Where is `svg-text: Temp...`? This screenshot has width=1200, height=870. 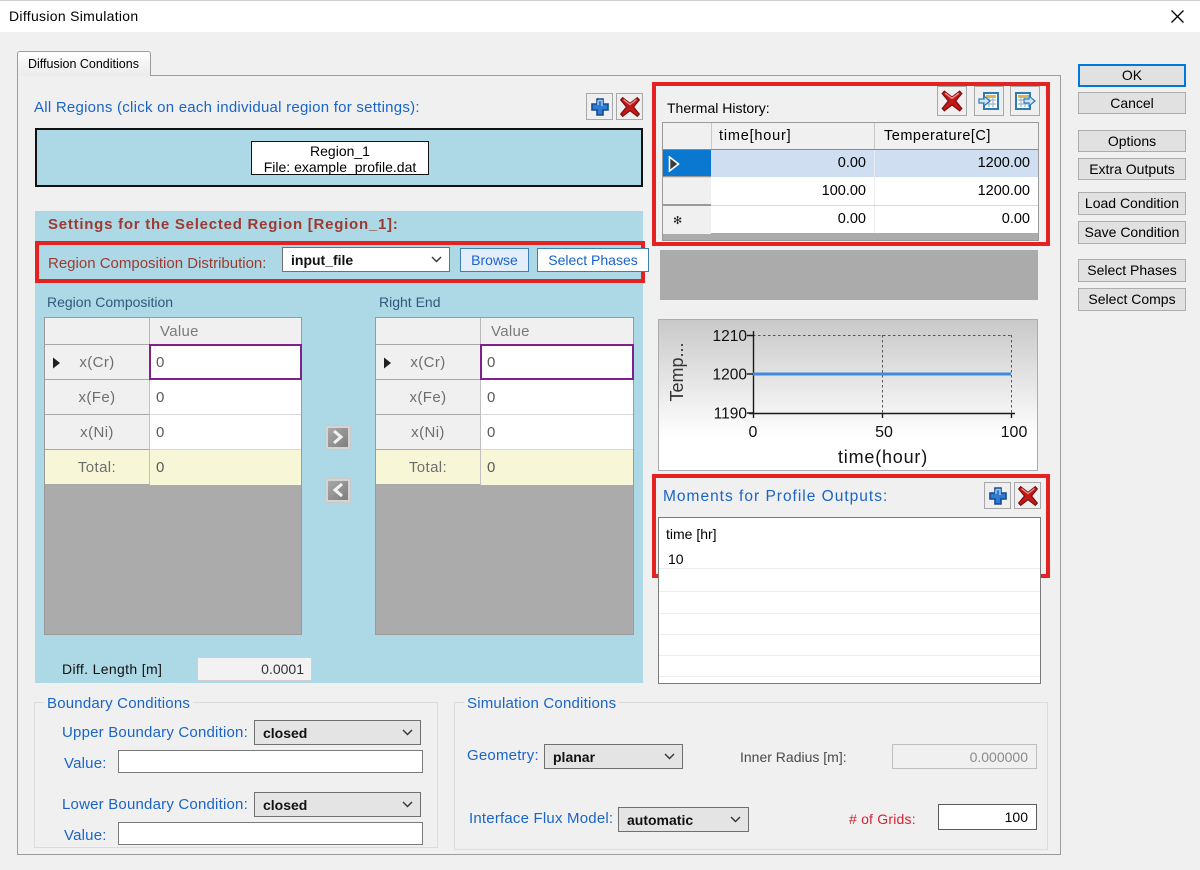
svg-text: Temp... is located at coordinates (677, 371).